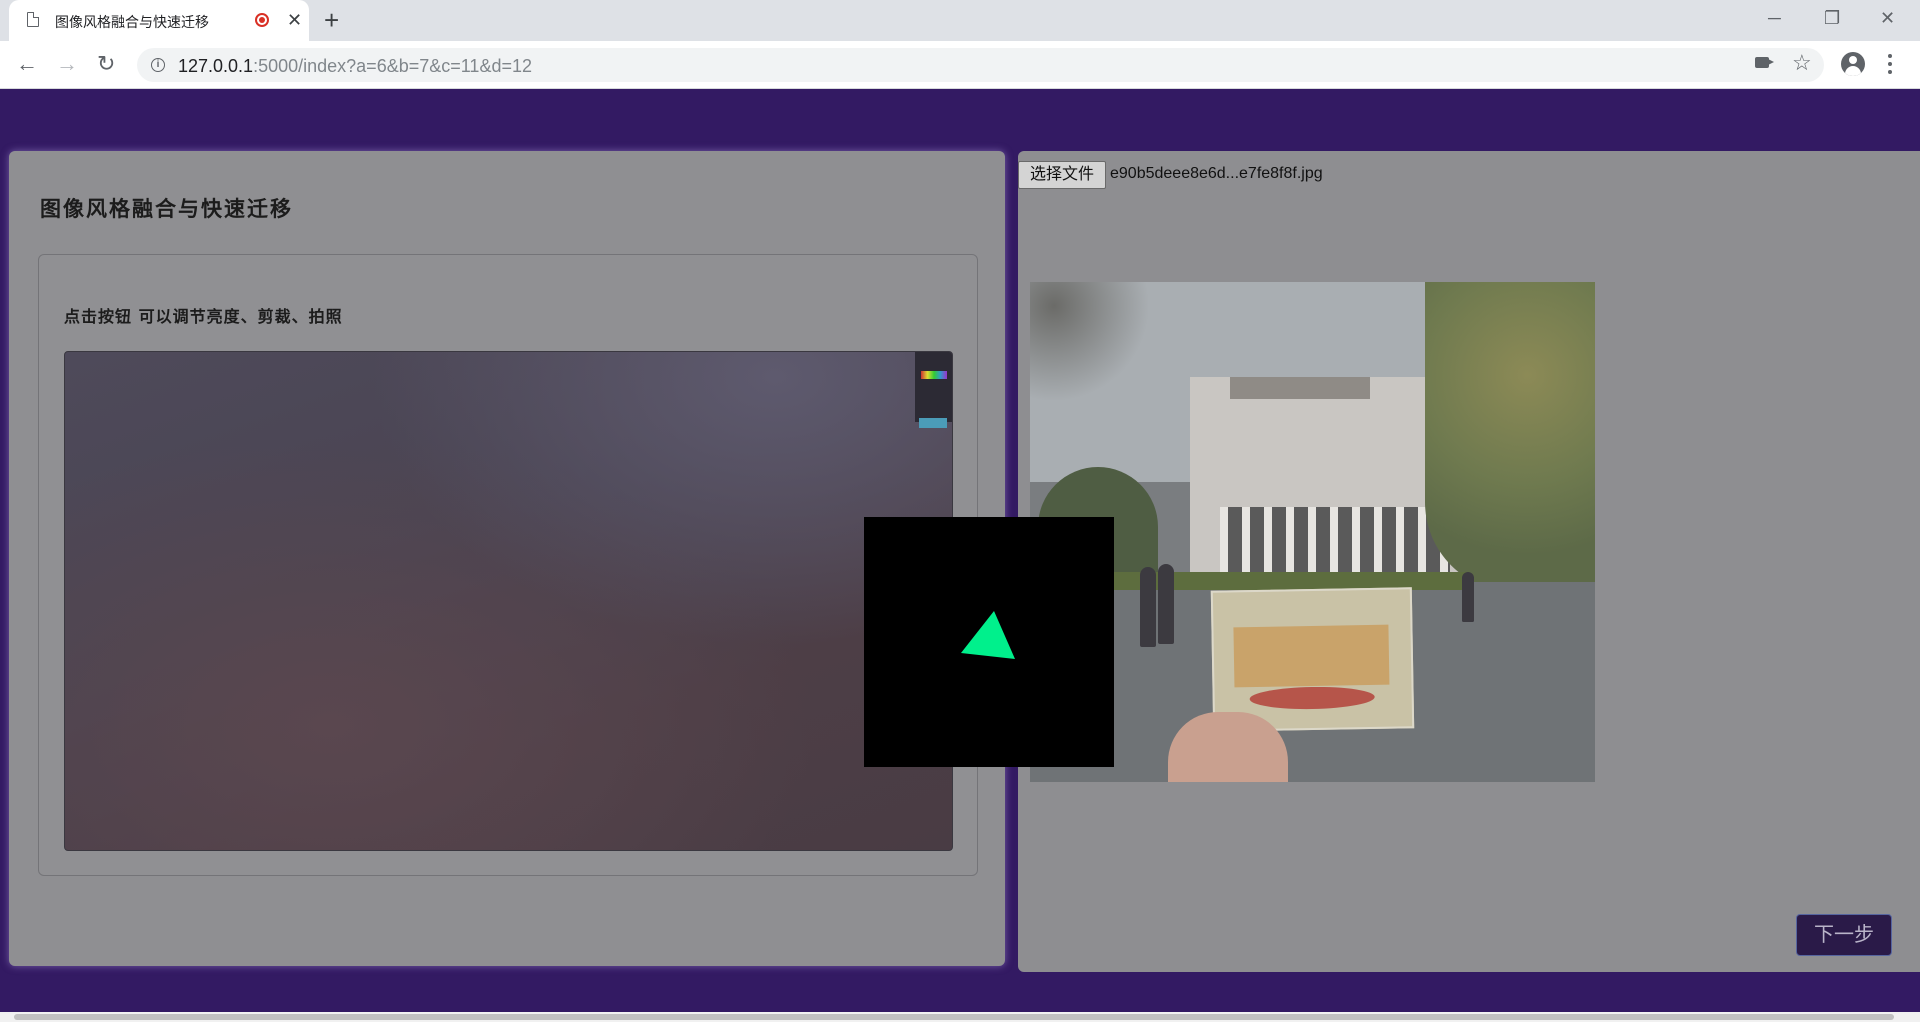 This screenshot has height=1022, width=1920. What do you see at coordinates (988, 635) in the screenshot?
I see `triangle-icon` at bounding box center [988, 635].